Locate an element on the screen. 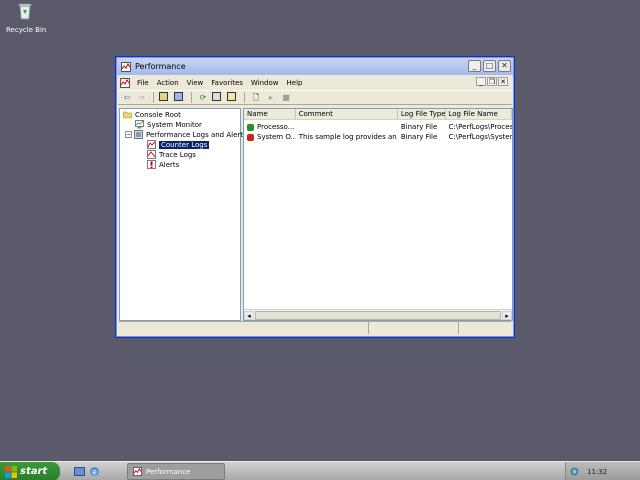 The height and width of the screenshot is (480, 640). system-tray: 11:32 is located at coordinates (602, 471).